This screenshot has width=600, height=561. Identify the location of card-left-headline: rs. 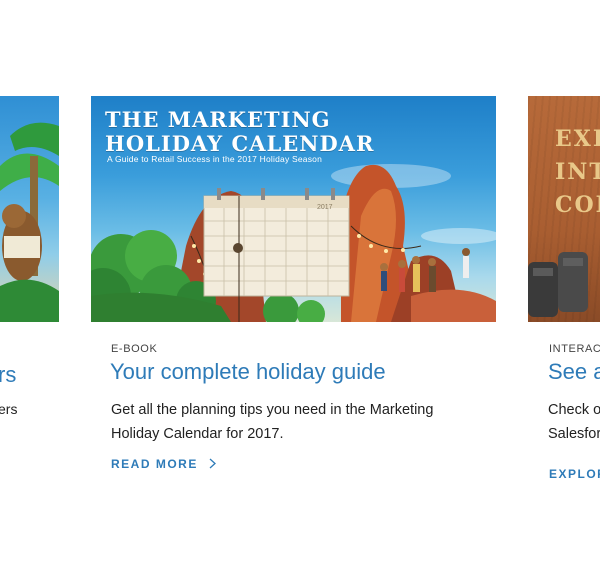
(8, 375).